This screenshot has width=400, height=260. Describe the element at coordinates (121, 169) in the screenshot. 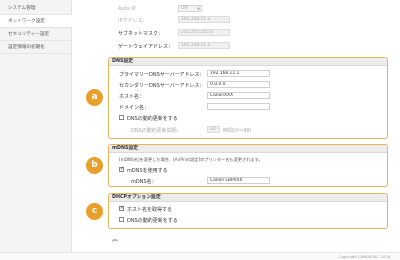

I see `use-mdns-checkbox` at that location.